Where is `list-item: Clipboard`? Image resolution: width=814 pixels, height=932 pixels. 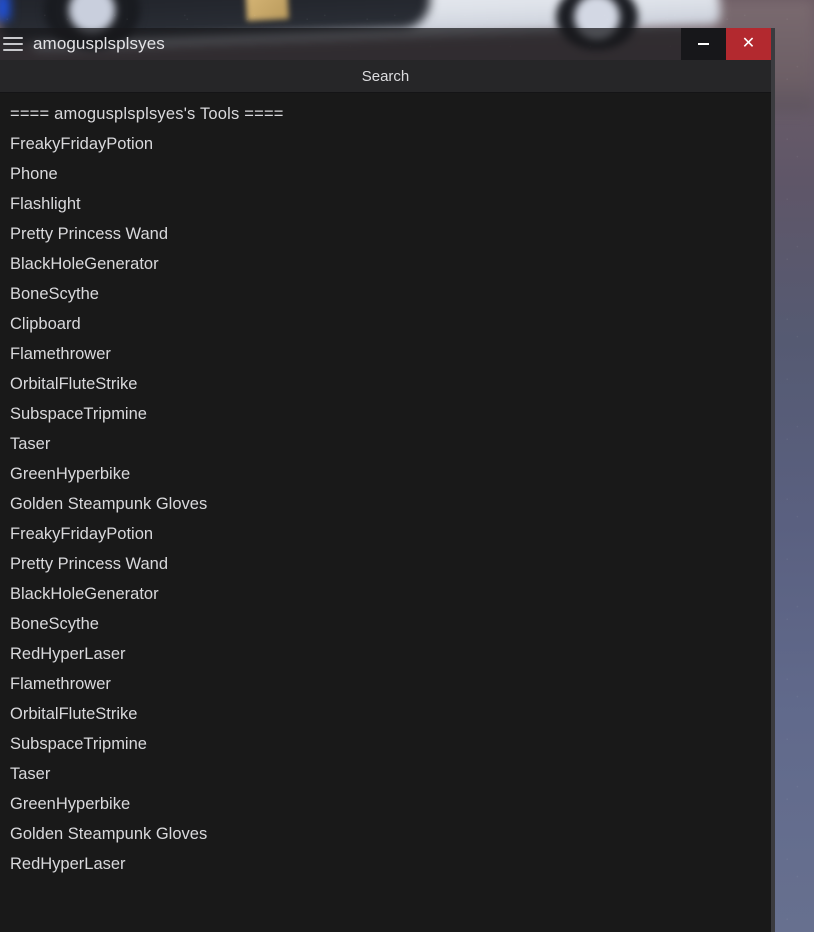
list-item: Clipboard is located at coordinates (385, 324).